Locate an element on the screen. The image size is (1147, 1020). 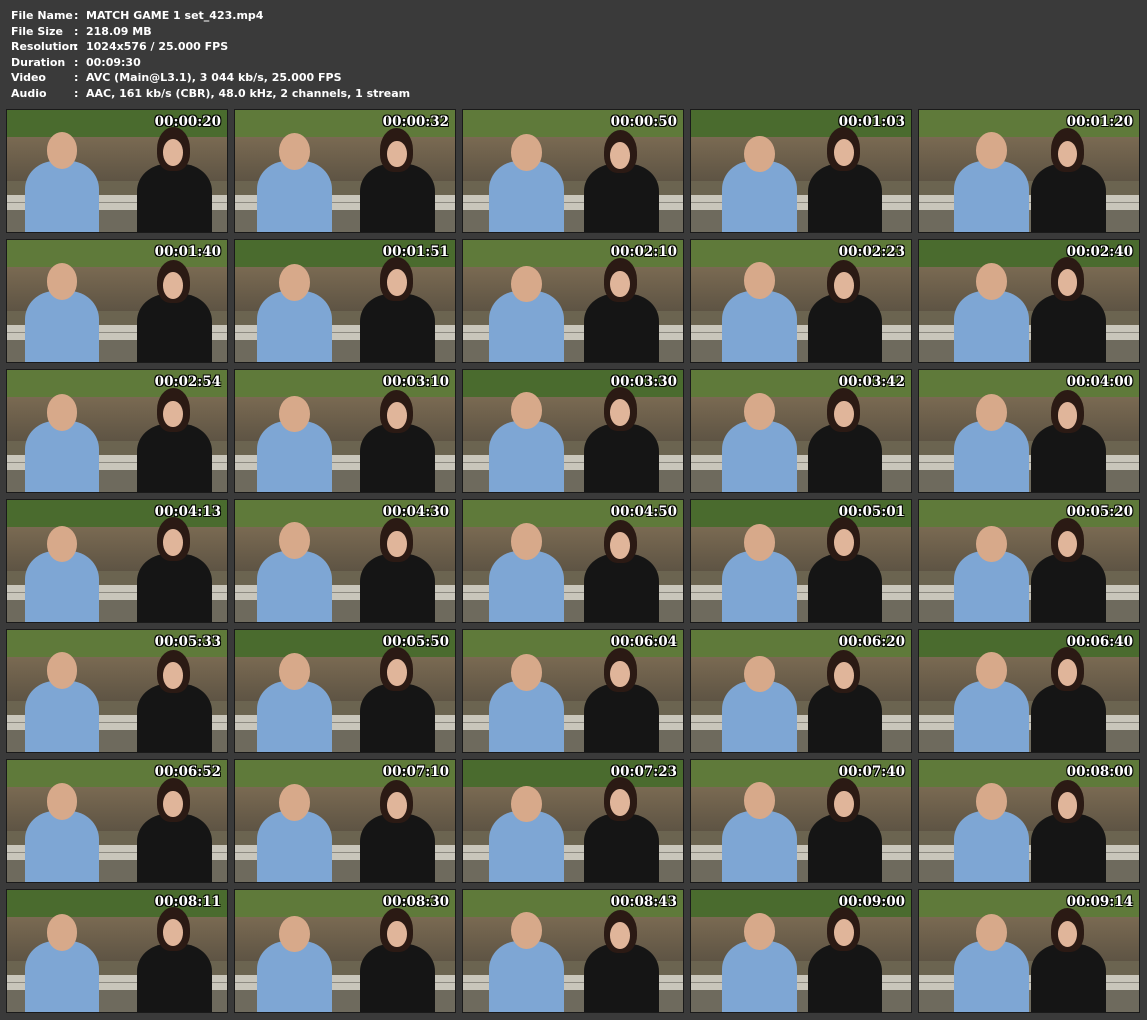
thumbnail-timestamp: 00:05:20 is located at coordinates (1099, 512).